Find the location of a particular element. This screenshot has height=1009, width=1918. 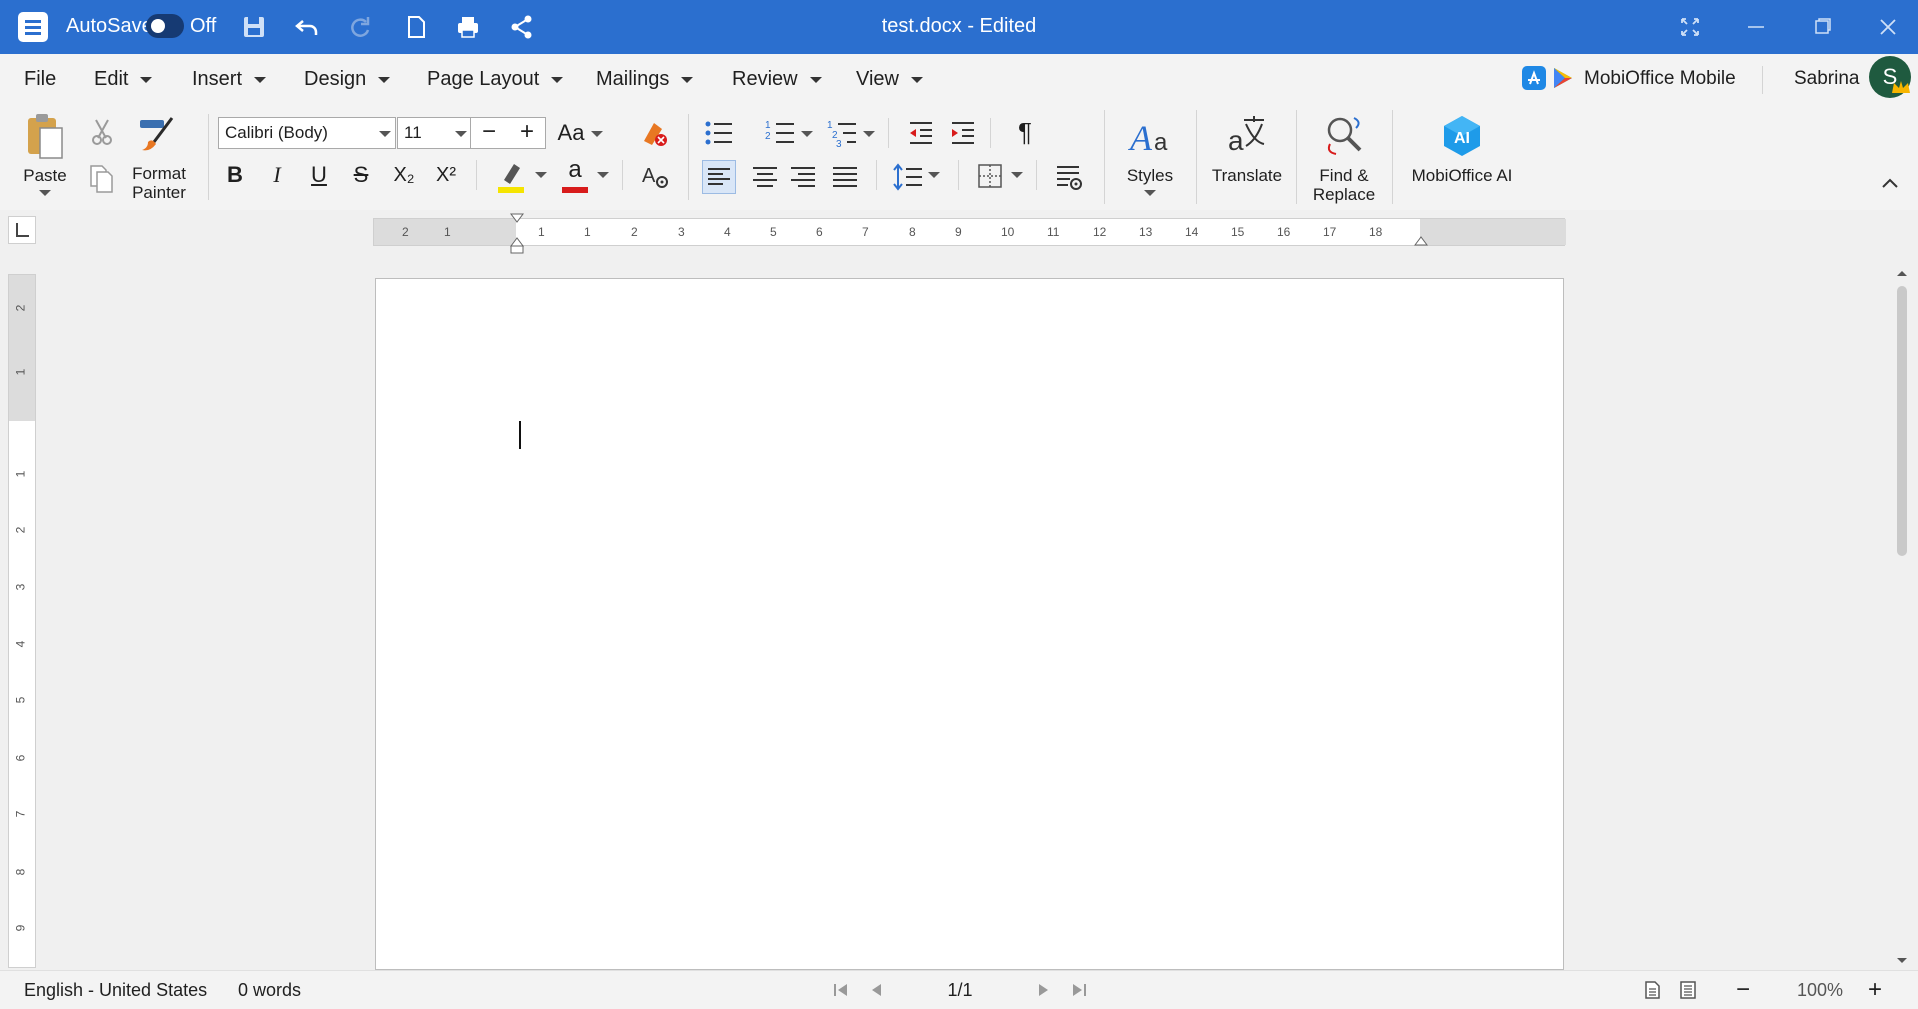

mobioffice-ai-icon: AI is located at coordinates (1462, 136).